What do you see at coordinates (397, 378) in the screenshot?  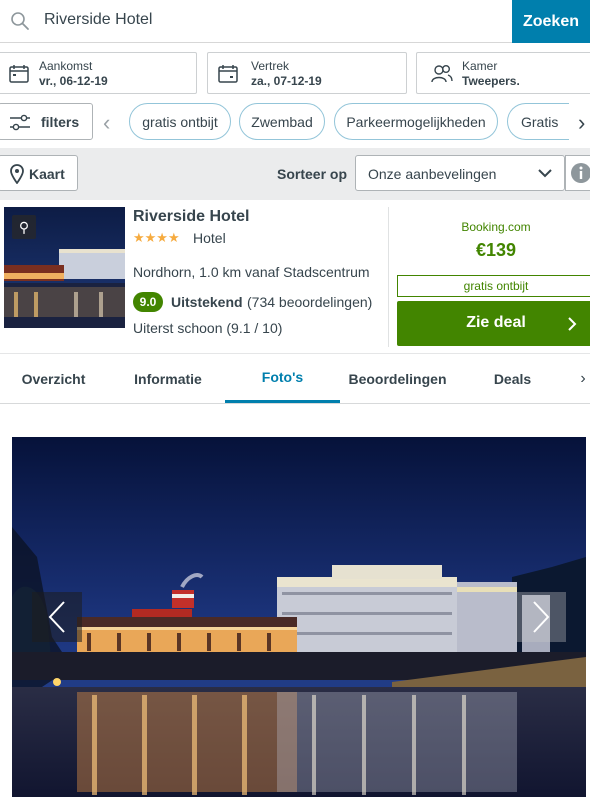 I see `tab-reviews: Beoordelingen` at bounding box center [397, 378].